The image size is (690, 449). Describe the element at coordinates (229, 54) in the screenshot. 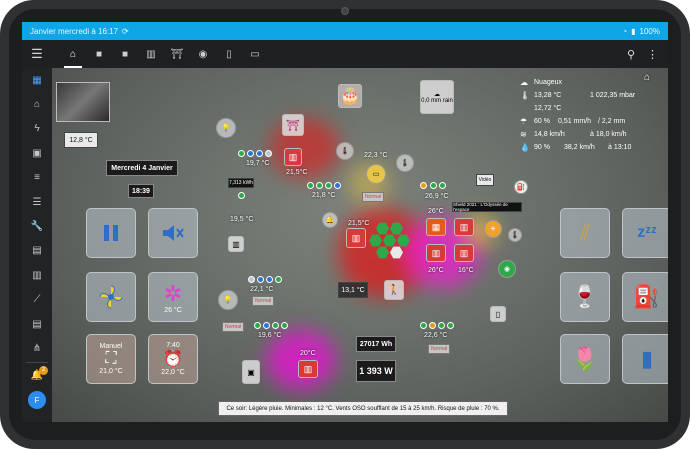

I see `tab-phone: ▯` at that location.